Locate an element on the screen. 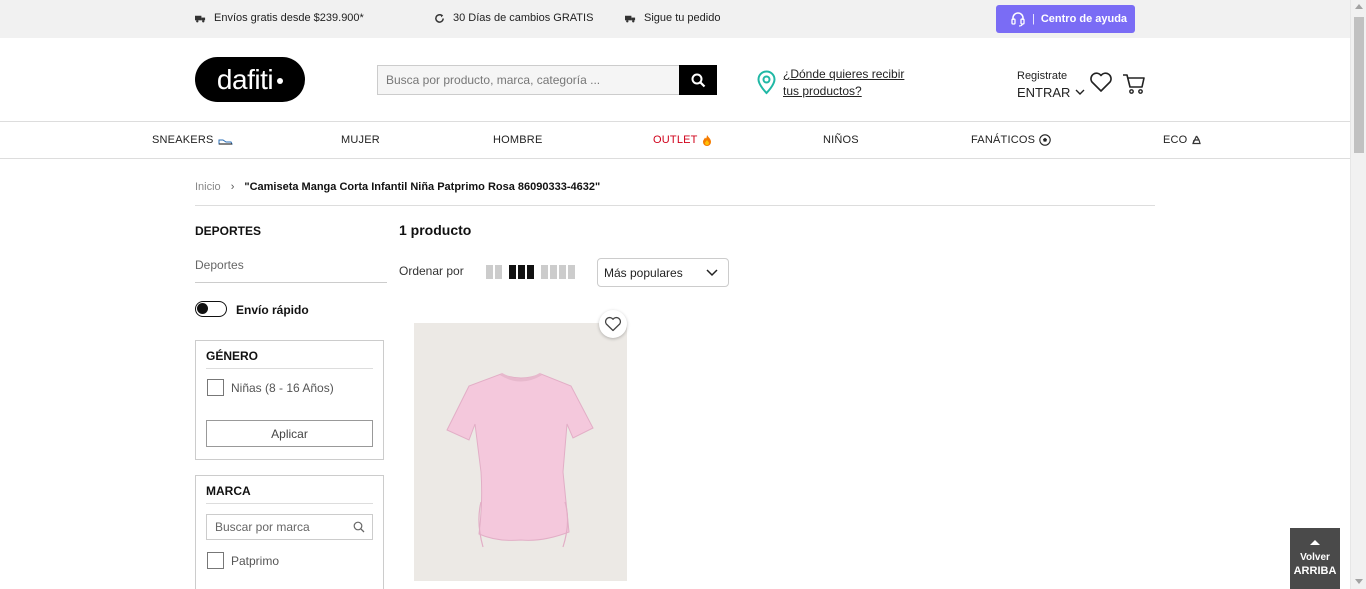 The height and width of the screenshot is (589, 1366). product-wishlist-button is located at coordinates (613, 324).